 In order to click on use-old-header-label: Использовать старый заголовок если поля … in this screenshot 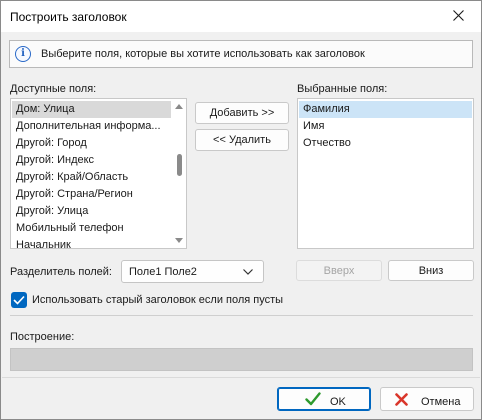, I will do `click(158, 300)`.